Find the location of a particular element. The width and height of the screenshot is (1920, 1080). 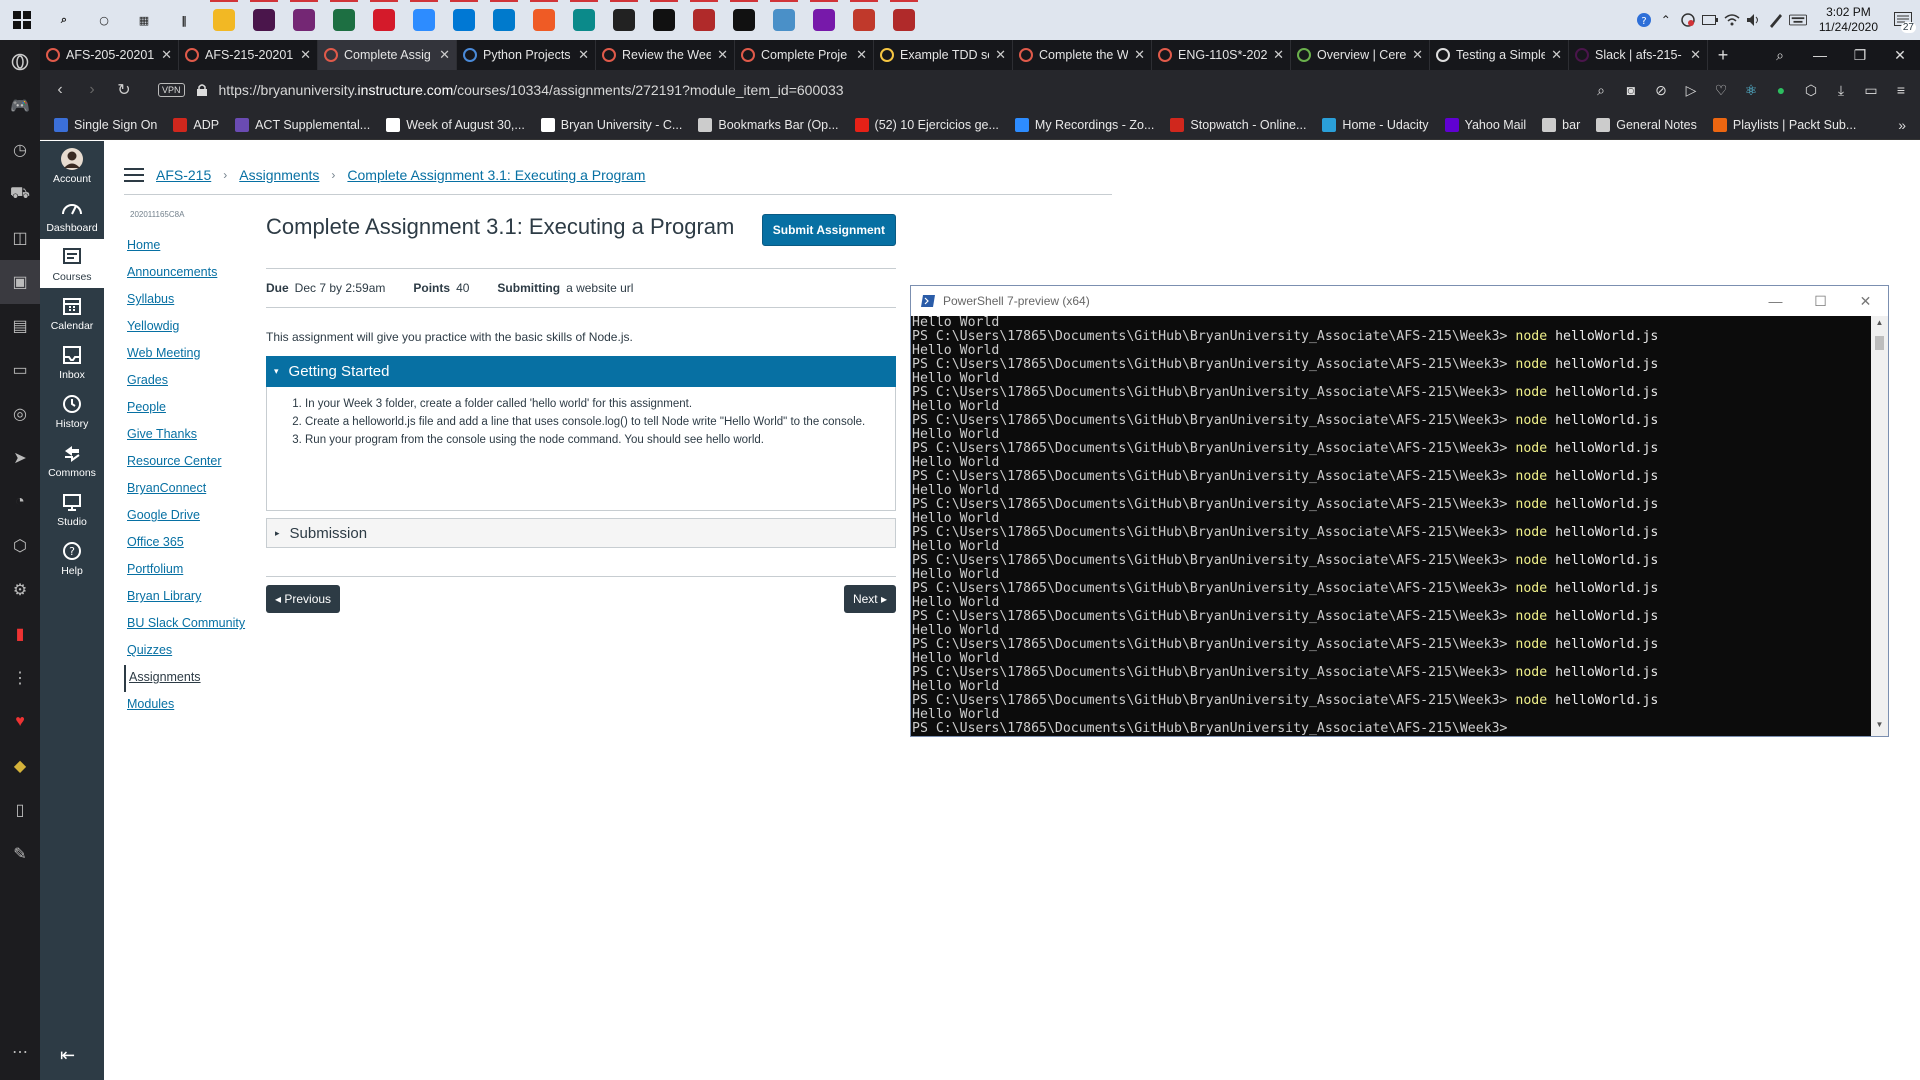

bookmark-item: bar is located at coordinates (1561, 124).